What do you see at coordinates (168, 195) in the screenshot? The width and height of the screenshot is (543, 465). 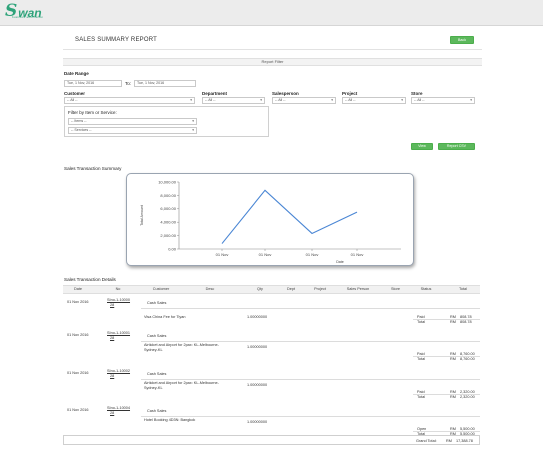 I see `y-tick-label: 8,000.00` at bounding box center [168, 195].